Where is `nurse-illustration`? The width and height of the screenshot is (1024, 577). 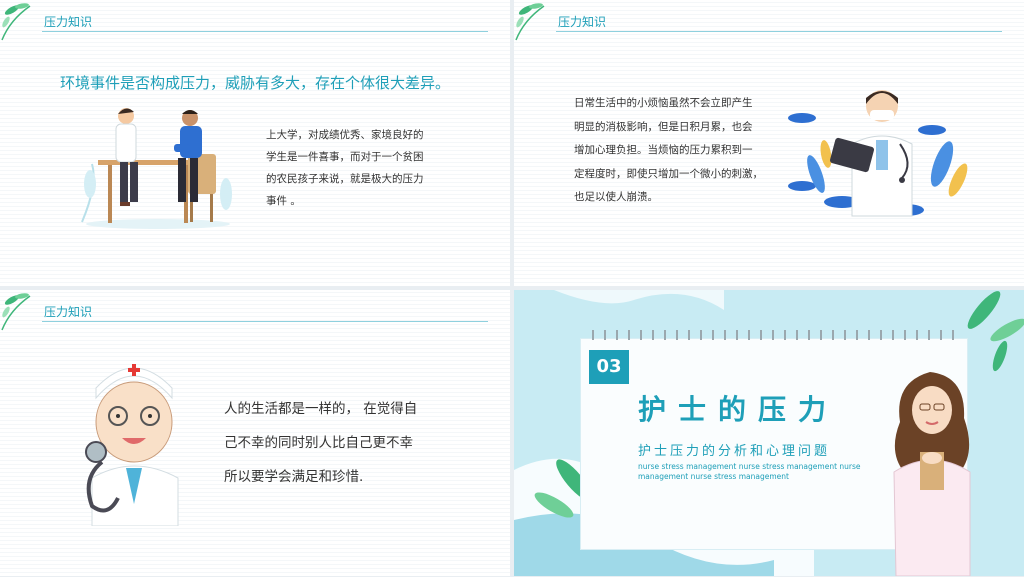 nurse-illustration is located at coordinates (932, 474).